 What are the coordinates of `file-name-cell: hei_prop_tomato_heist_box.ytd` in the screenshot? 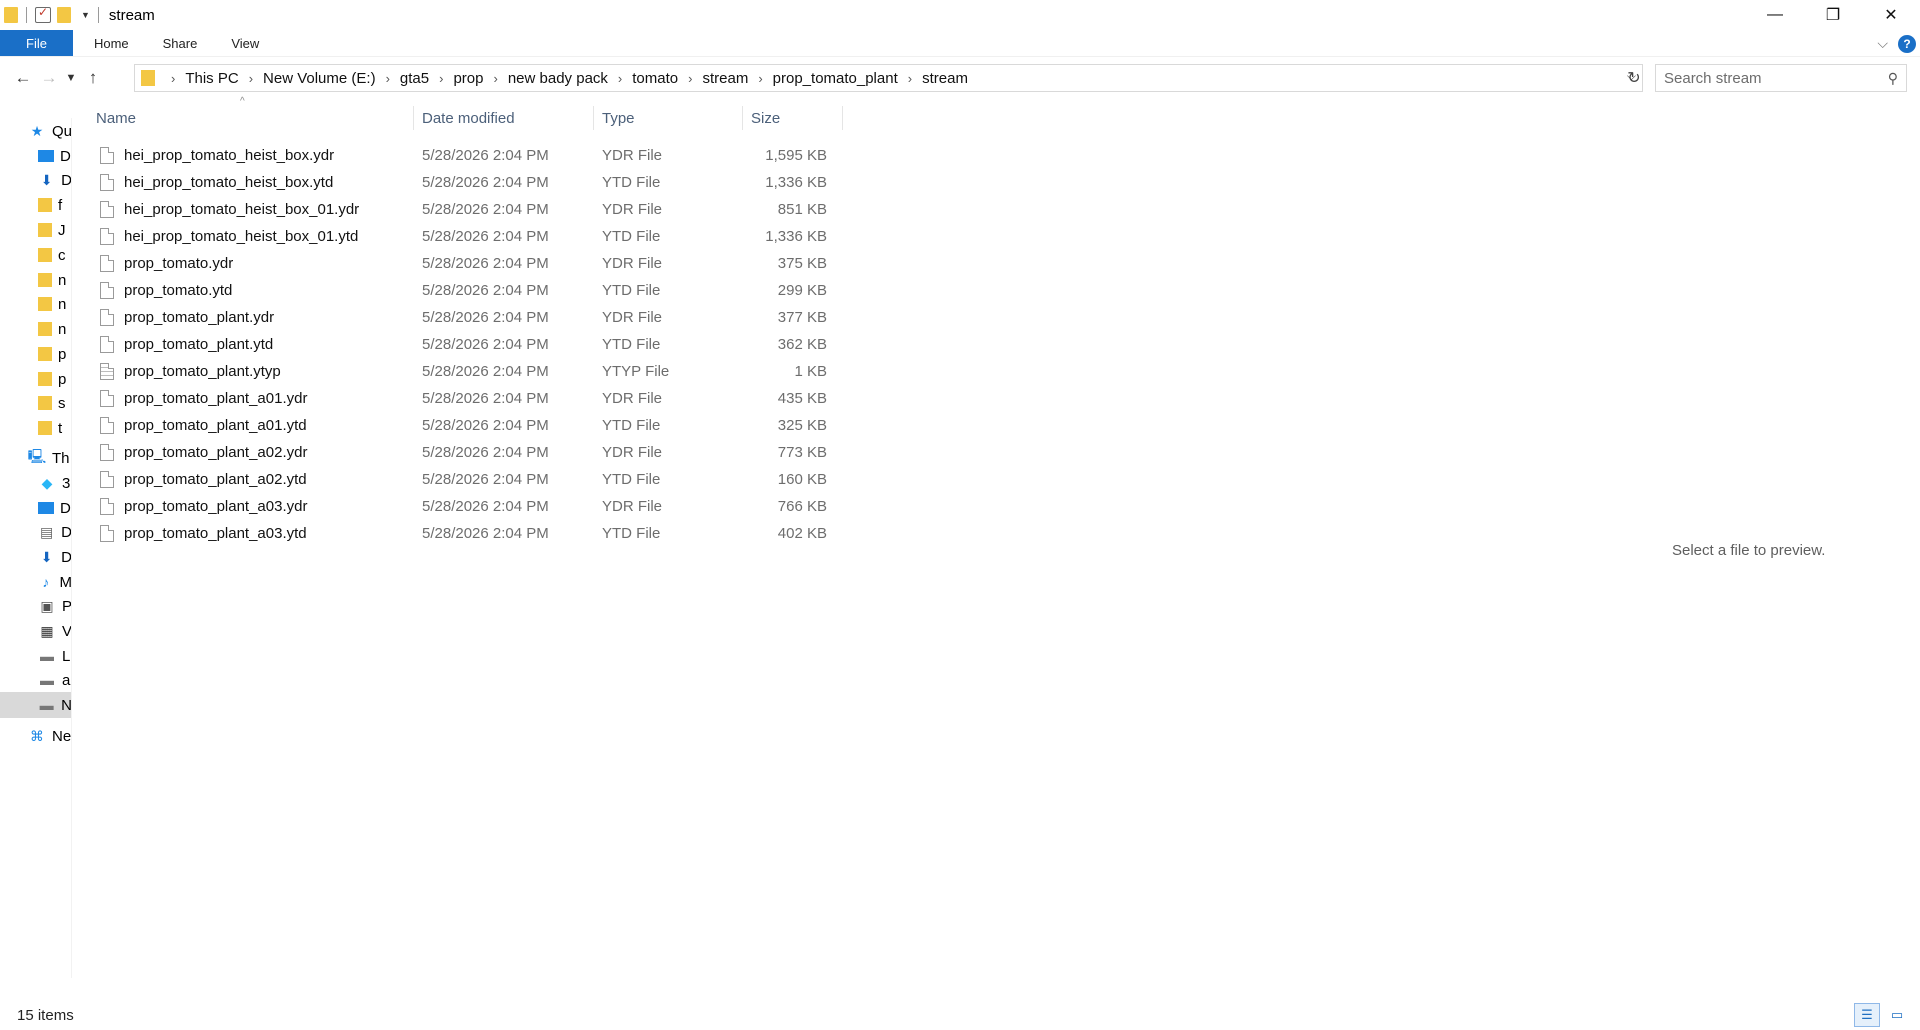 It's located at (251, 182).